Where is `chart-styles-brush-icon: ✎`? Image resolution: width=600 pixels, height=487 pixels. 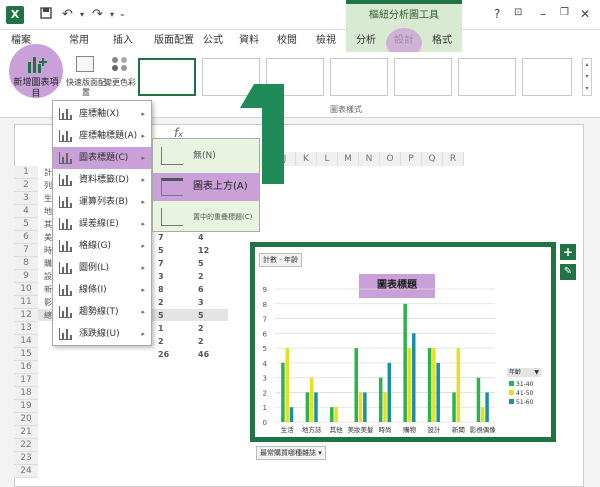
chart-styles-brush-icon: ✎ is located at coordinates (568, 272).